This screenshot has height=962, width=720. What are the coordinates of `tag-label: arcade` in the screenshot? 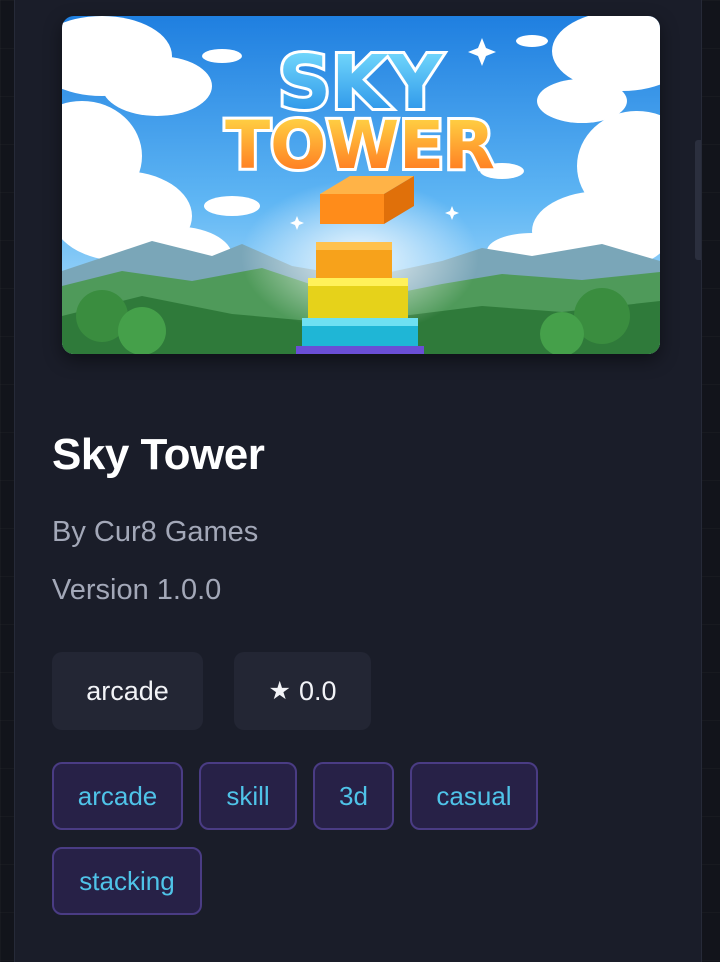 It's located at (117, 795).